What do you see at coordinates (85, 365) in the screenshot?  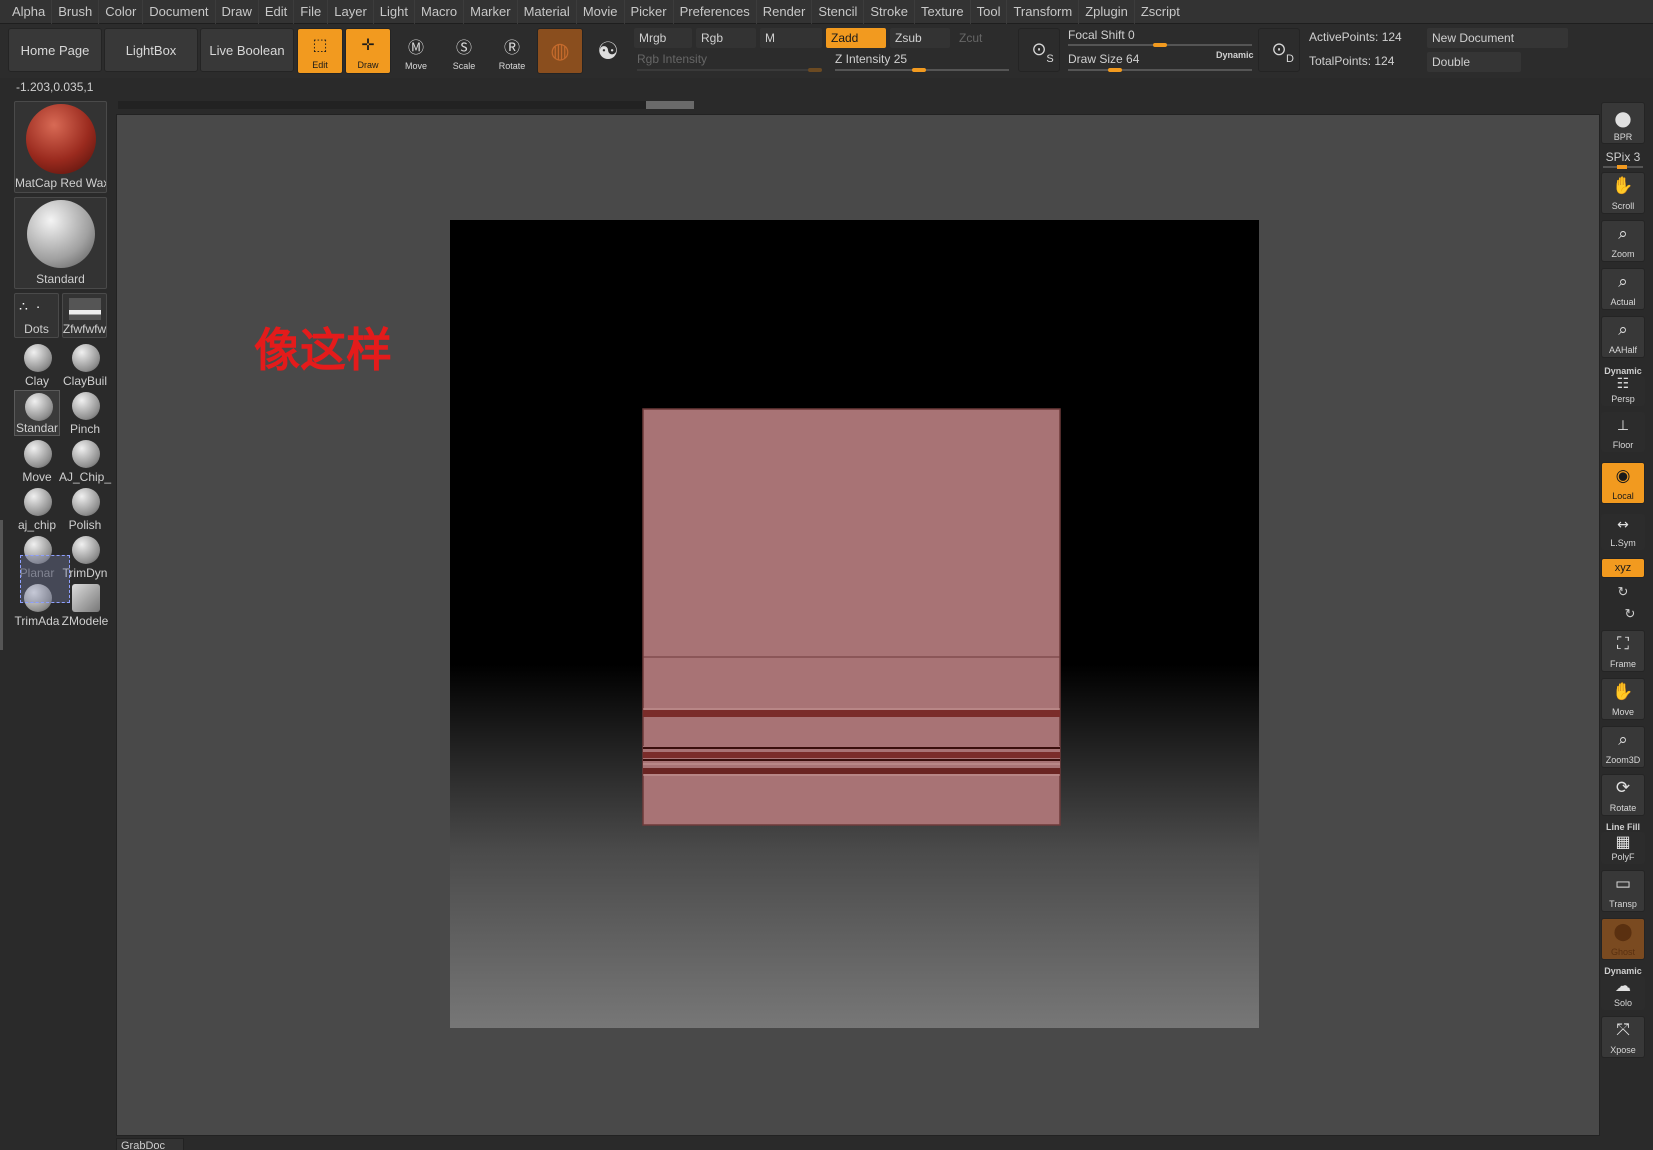 I see `brush-claybuildup: ClayBuil` at bounding box center [85, 365].